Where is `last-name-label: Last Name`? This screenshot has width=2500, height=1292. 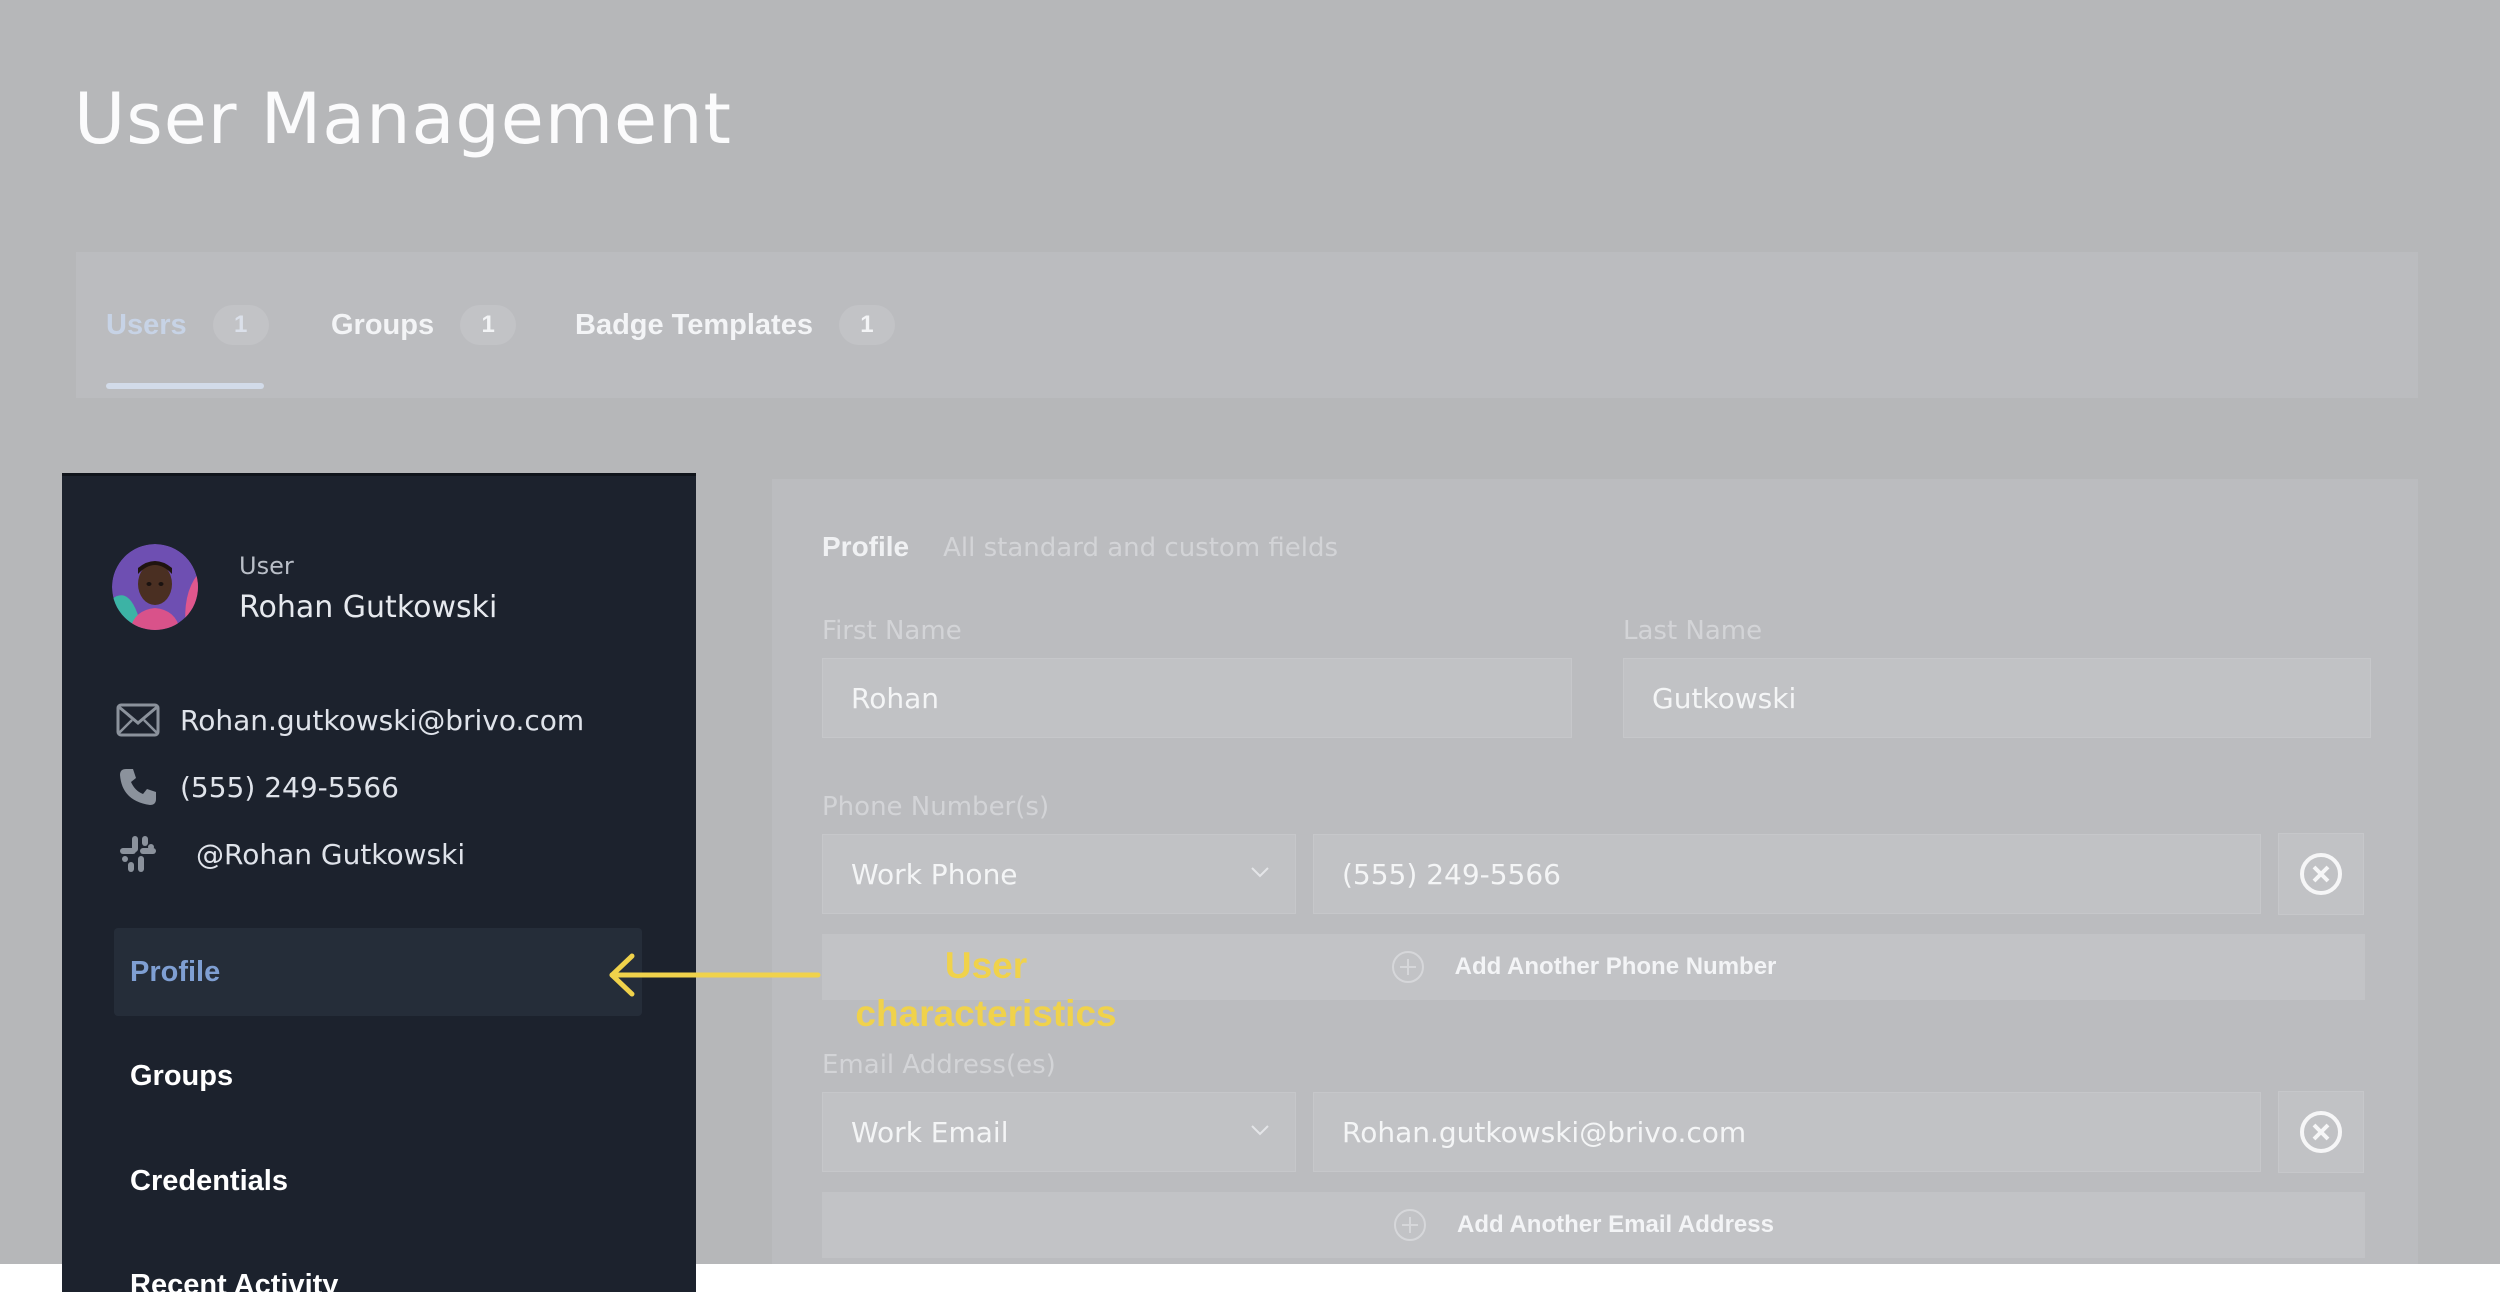 last-name-label: Last Name is located at coordinates (1692, 631).